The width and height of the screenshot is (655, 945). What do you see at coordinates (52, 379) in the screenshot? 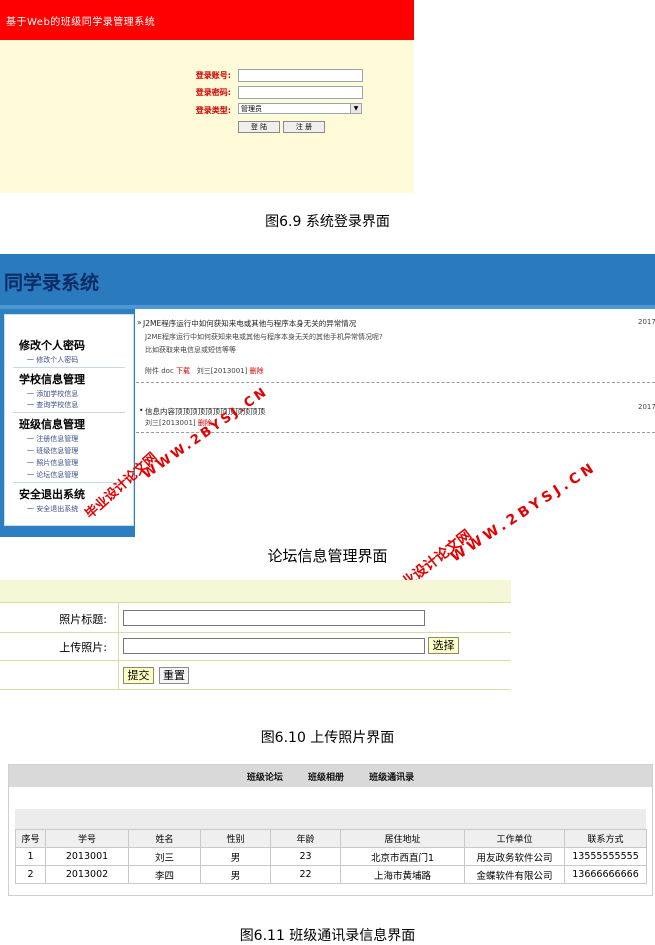
I see `sidebar-heading-school: 学校信息管理` at bounding box center [52, 379].